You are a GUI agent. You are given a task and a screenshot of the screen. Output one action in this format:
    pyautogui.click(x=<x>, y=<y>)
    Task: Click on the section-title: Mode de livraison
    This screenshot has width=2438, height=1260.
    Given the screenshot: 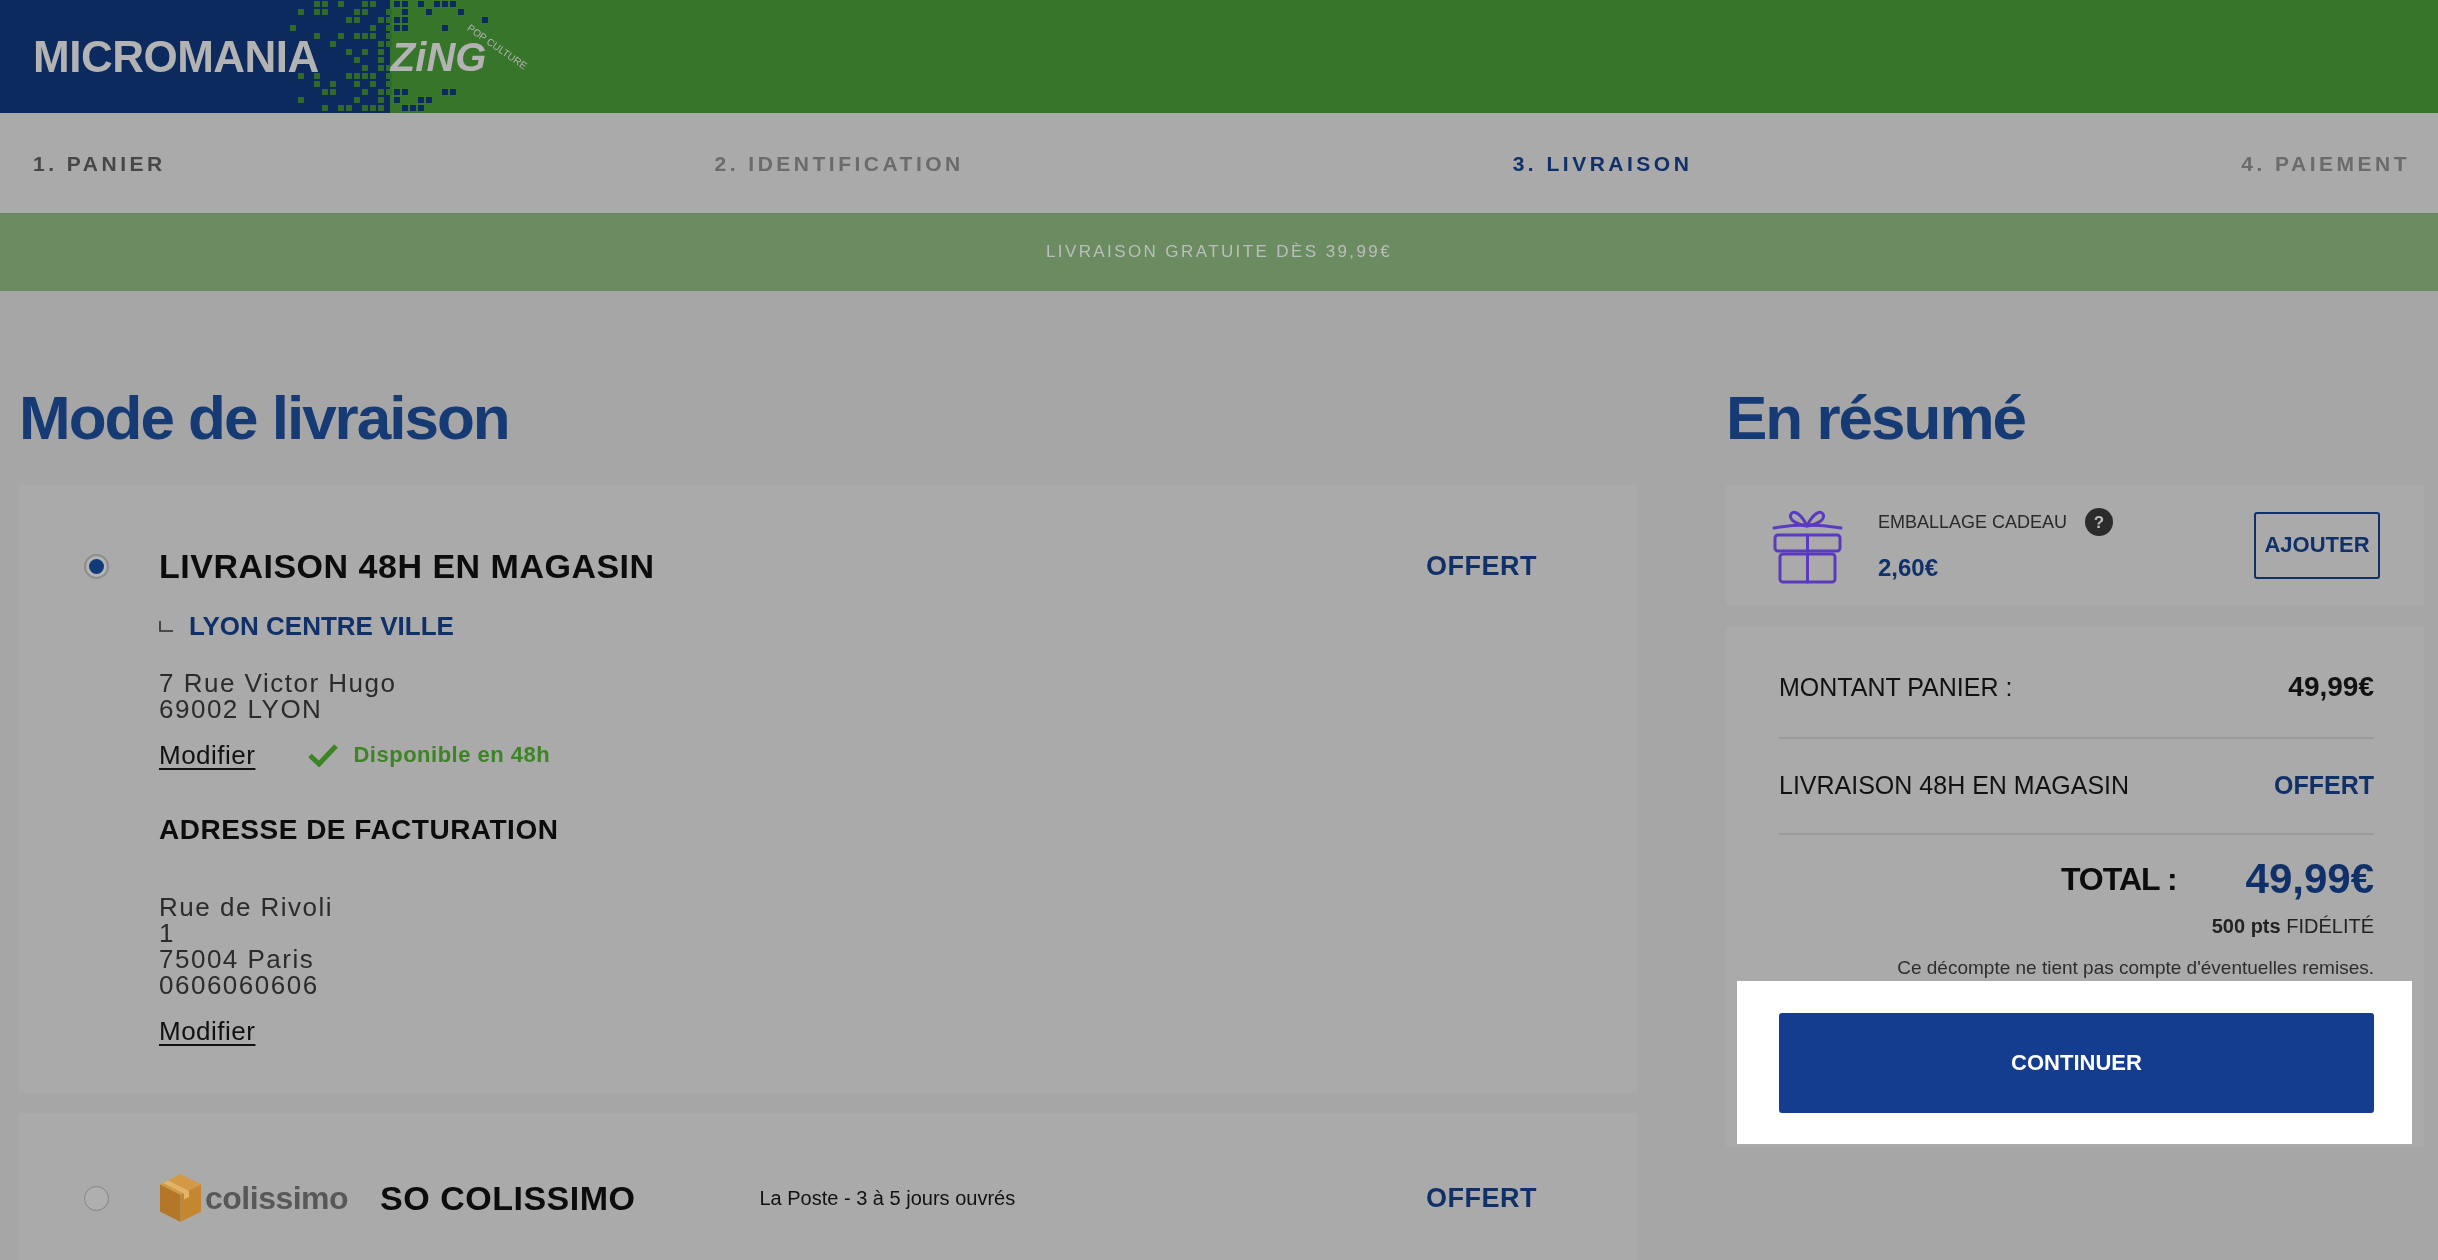 What is the action you would take?
    pyautogui.click(x=264, y=418)
    